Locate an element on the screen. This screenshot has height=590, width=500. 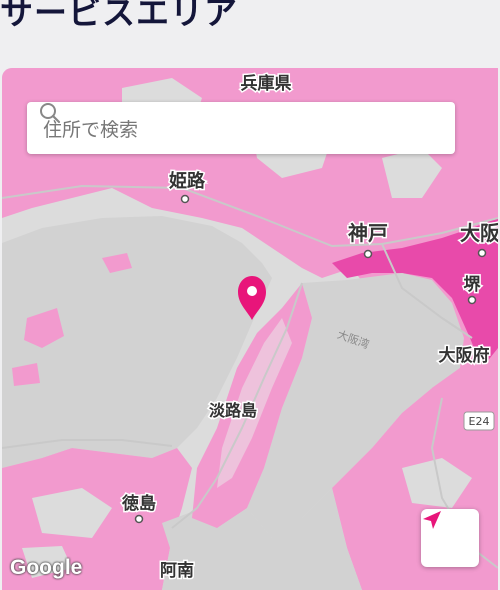
label-osaka-pref: 大阪府 is located at coordinates (464, 355).